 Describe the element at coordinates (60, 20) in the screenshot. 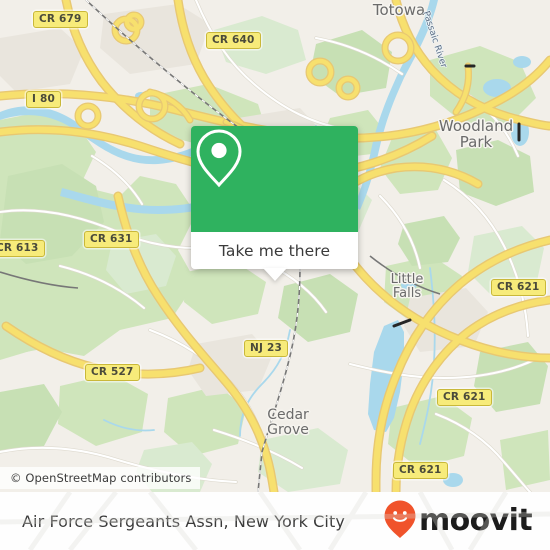

I see `route-shield-cr679: CR 679` at that location.